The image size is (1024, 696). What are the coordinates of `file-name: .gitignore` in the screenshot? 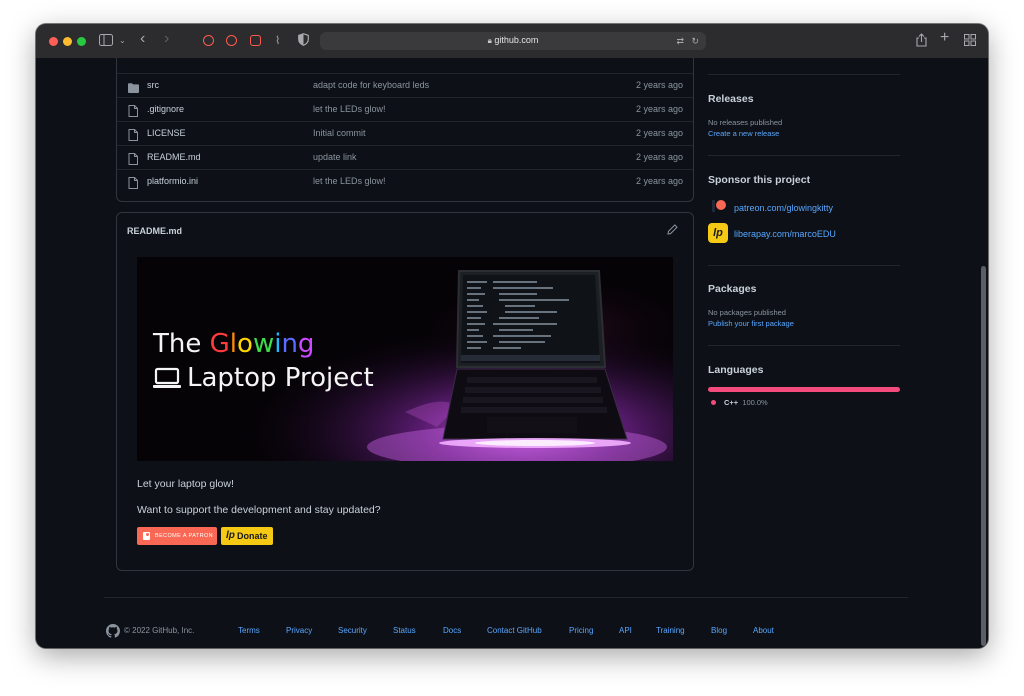 It's located at (165, 109).